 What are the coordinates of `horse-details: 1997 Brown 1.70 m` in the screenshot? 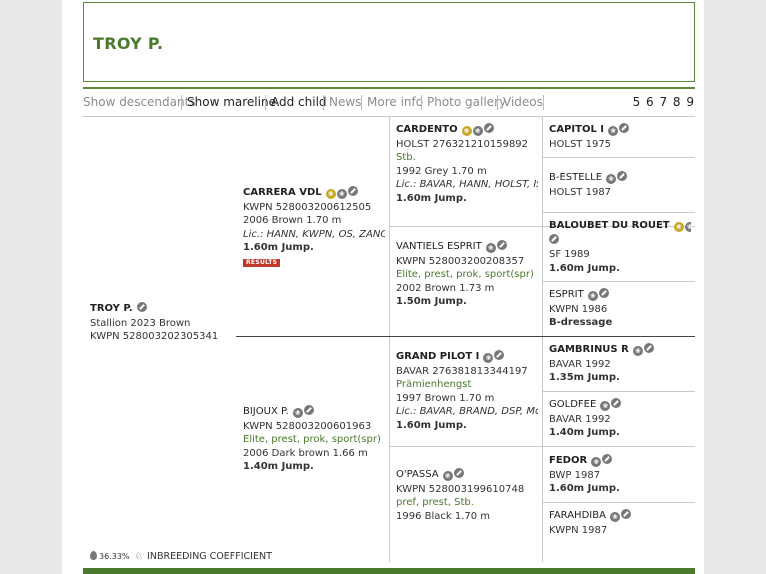 It's located at (445, 398).